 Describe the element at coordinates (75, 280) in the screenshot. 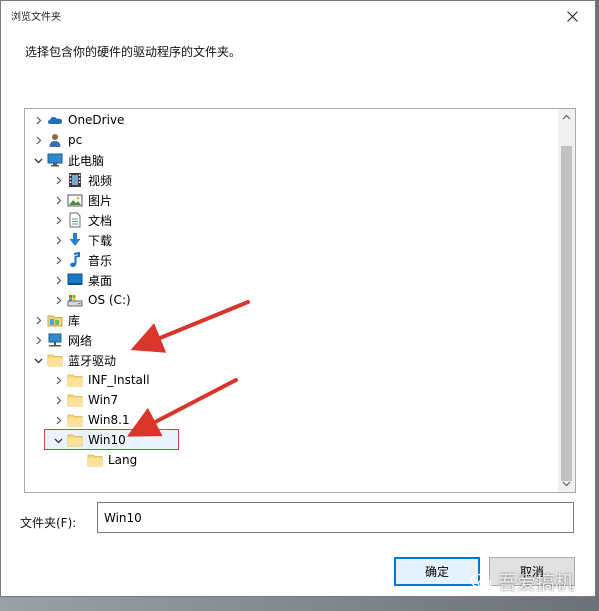

I see `desktop-icon` at that location.